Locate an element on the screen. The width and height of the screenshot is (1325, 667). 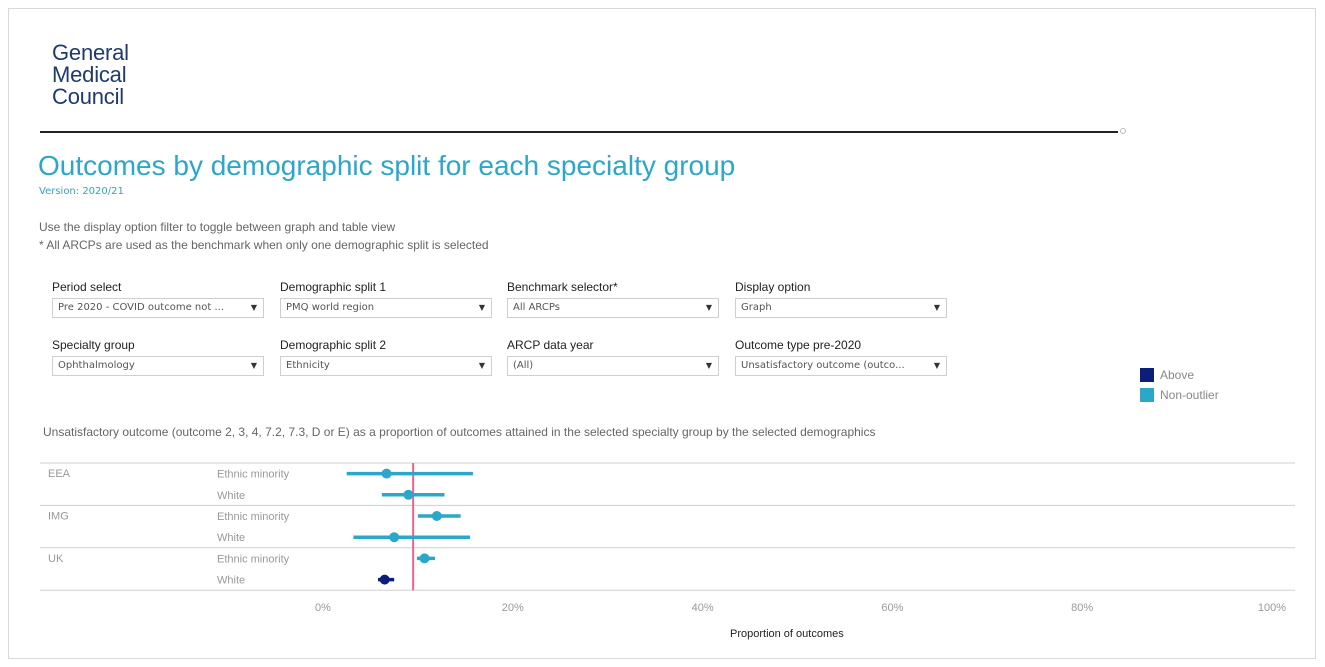
x-tick-label: 60% is located at coordinates (892, 608).